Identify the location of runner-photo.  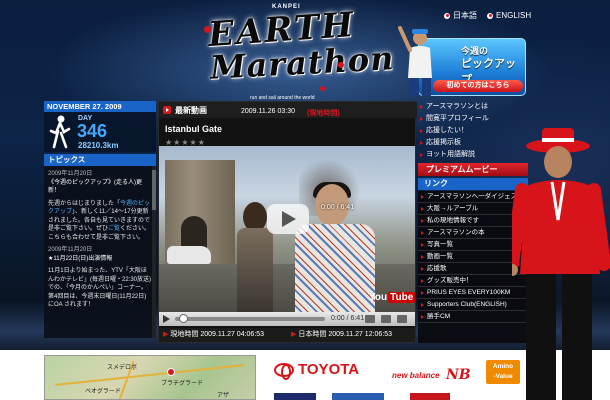
(561, 264).